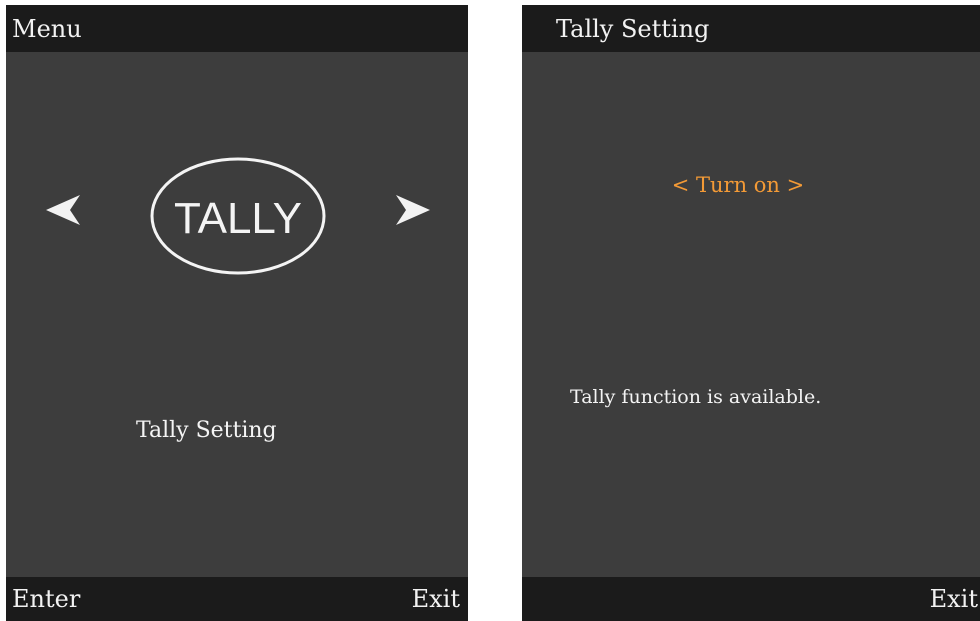 This screenshot has width=980, height=621. What do you see at coordinates (206, 430) in the screenshot?
I see `menu-item-label: Tally Setting` at bounding box center [206, 430].